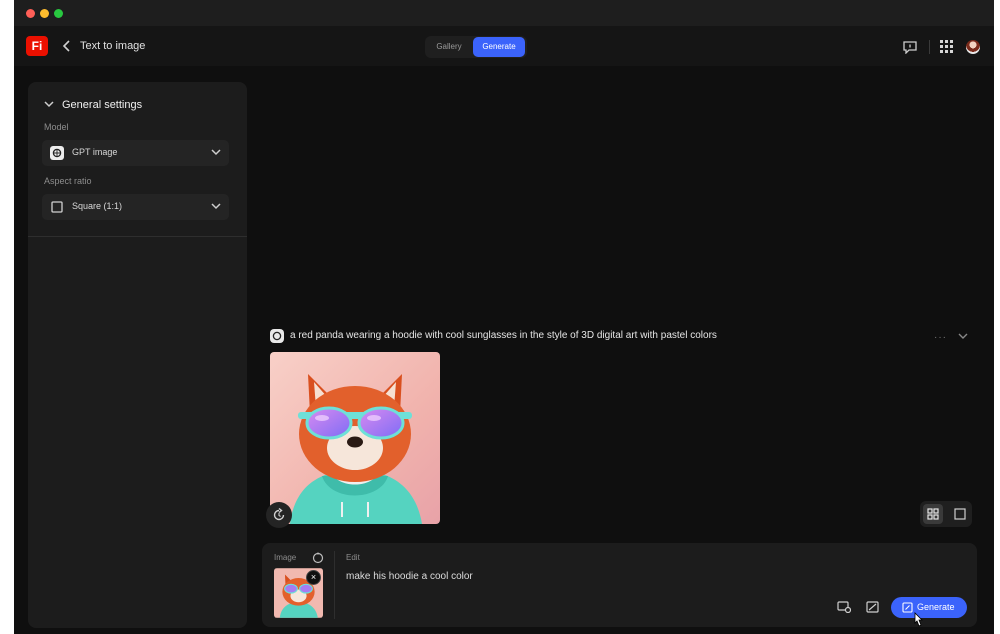  I want to click on remove-image-button: ×, so click(313, 577).